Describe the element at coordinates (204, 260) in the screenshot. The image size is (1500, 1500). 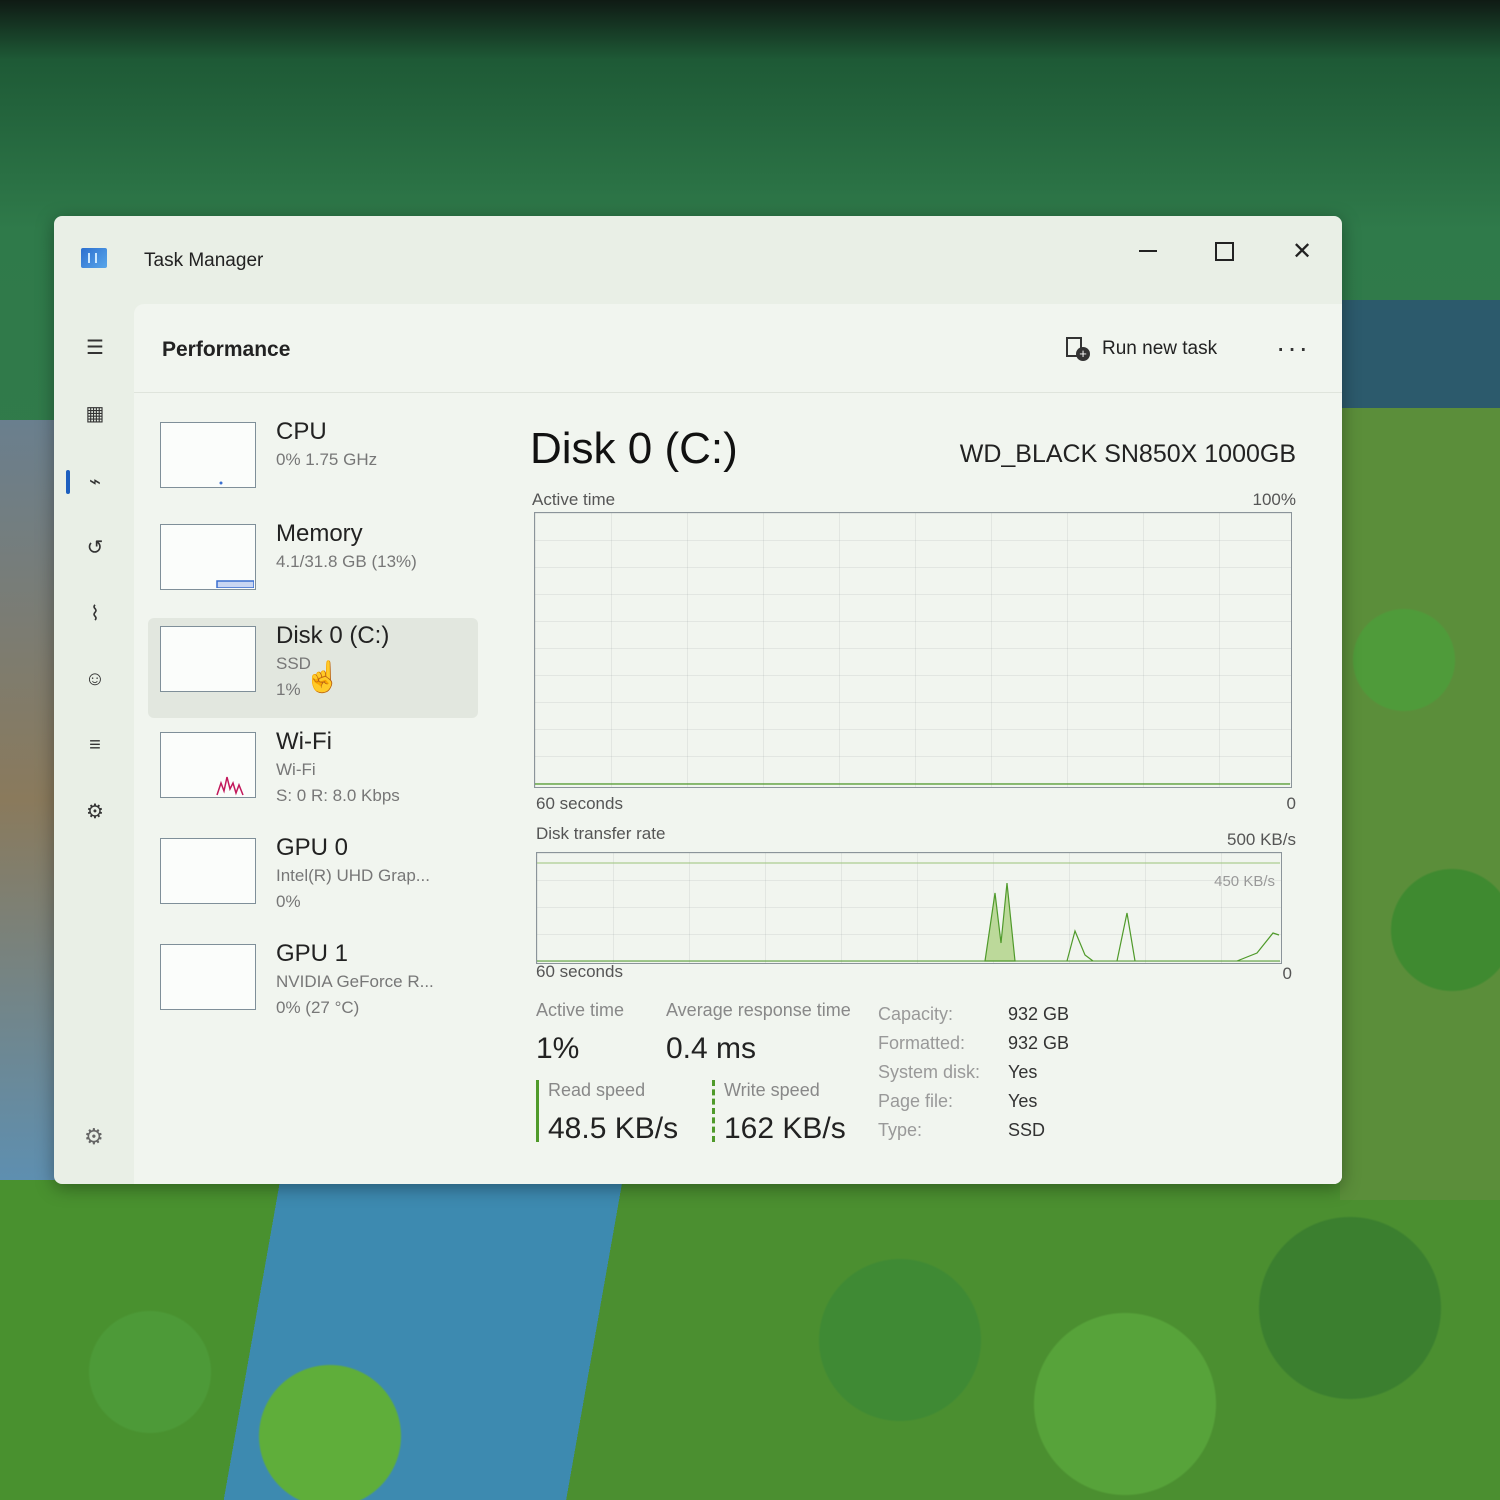
I see `window-title: Task Manager` at that location.